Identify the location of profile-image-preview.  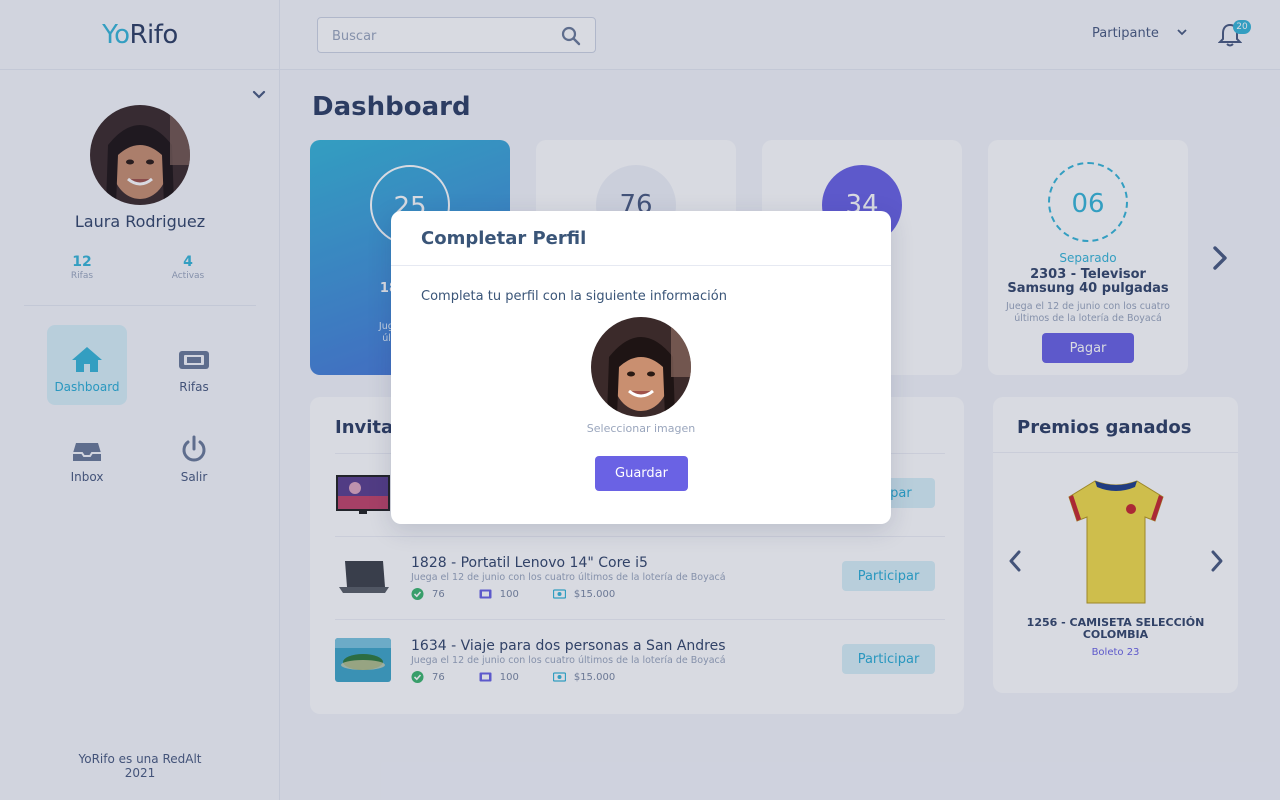
(641, 367).